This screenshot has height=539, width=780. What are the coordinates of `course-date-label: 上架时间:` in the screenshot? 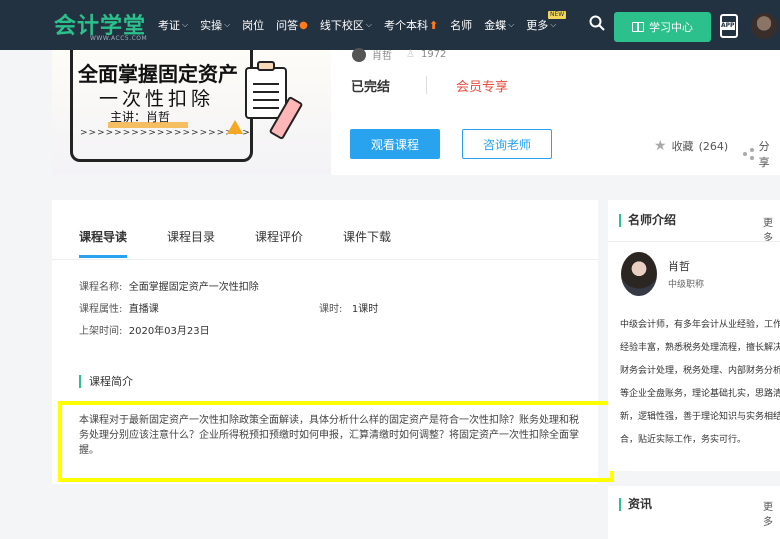 It's located at (101, 331).